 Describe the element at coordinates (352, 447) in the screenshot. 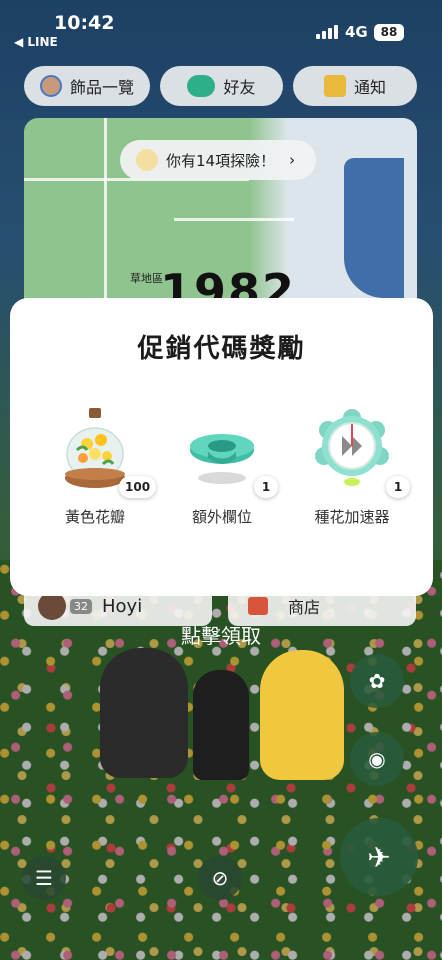

I see `flower-accelerator-clock-icon` at that location.